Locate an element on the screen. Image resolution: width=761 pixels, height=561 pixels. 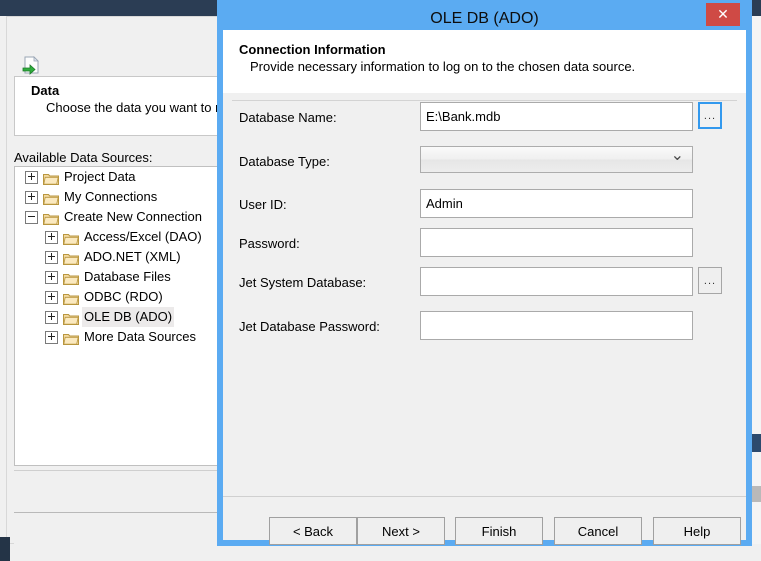
jet-system-database-input is located at coordinates (556, 281).